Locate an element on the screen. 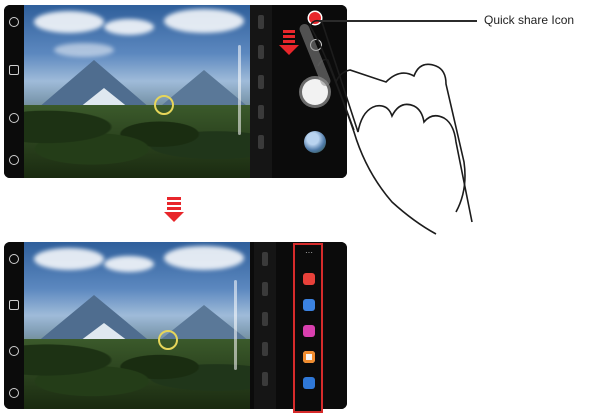 Image resolution: width=598 pixels, height=413 pixels. quick-share-callout-label: Quick share Icon is located at coordinates (529, 20).